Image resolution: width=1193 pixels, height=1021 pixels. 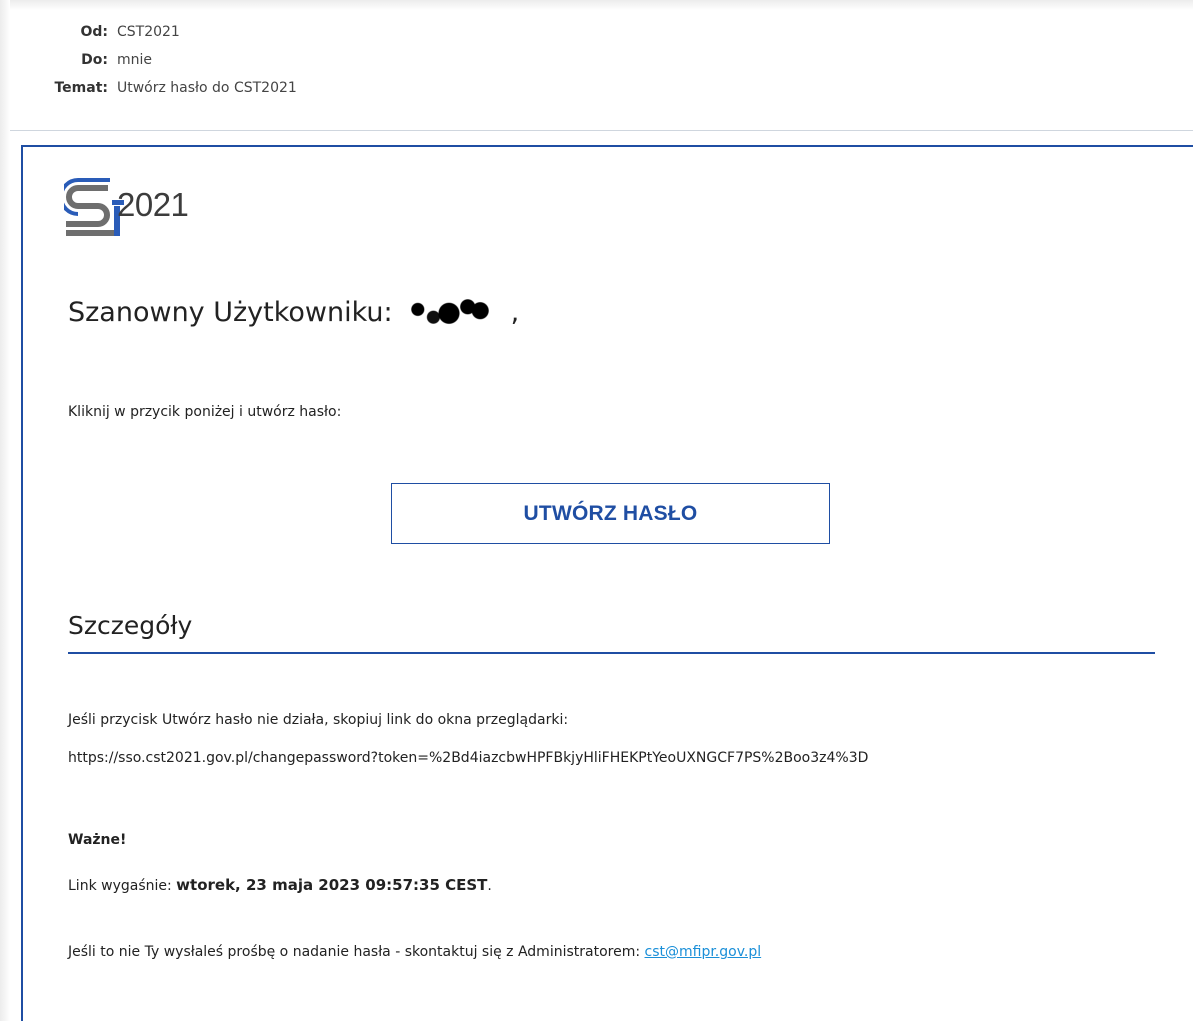 What do you see at coordinates (596, 5) in the screenshot?
I see `top-shadow` at bounding box center [596, 5].